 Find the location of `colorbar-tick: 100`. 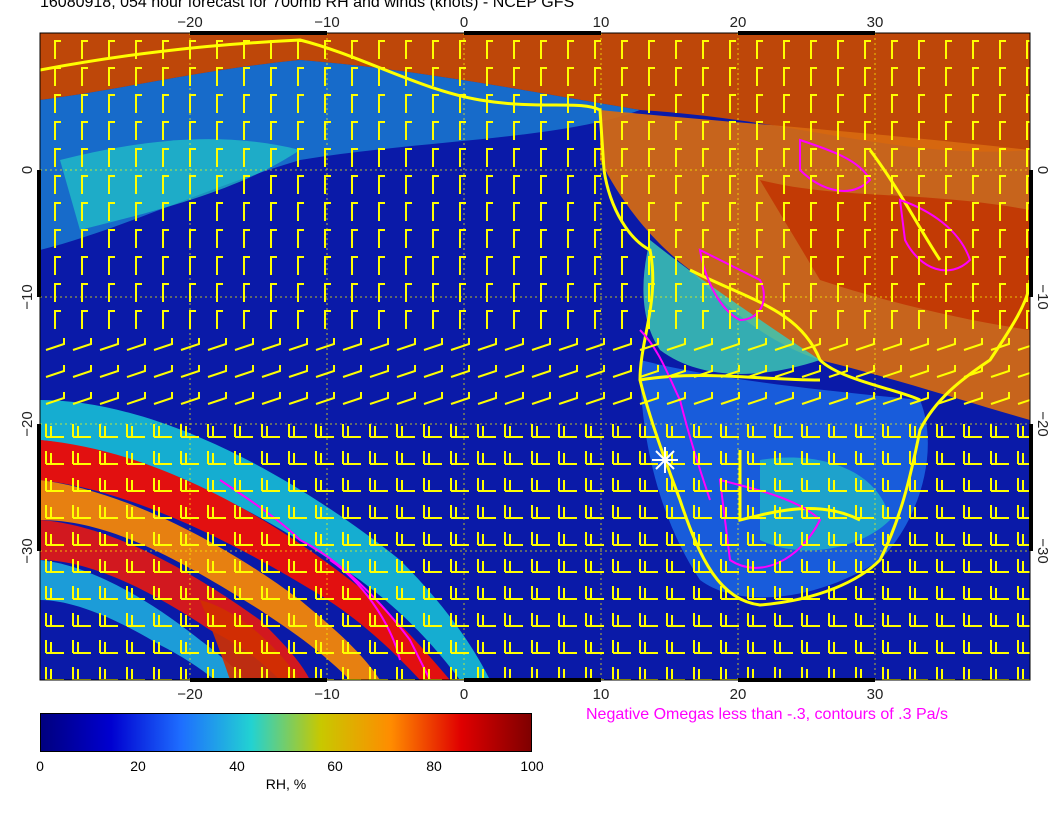

colorbar-tick: 100 is located at coordinates (532, 766).